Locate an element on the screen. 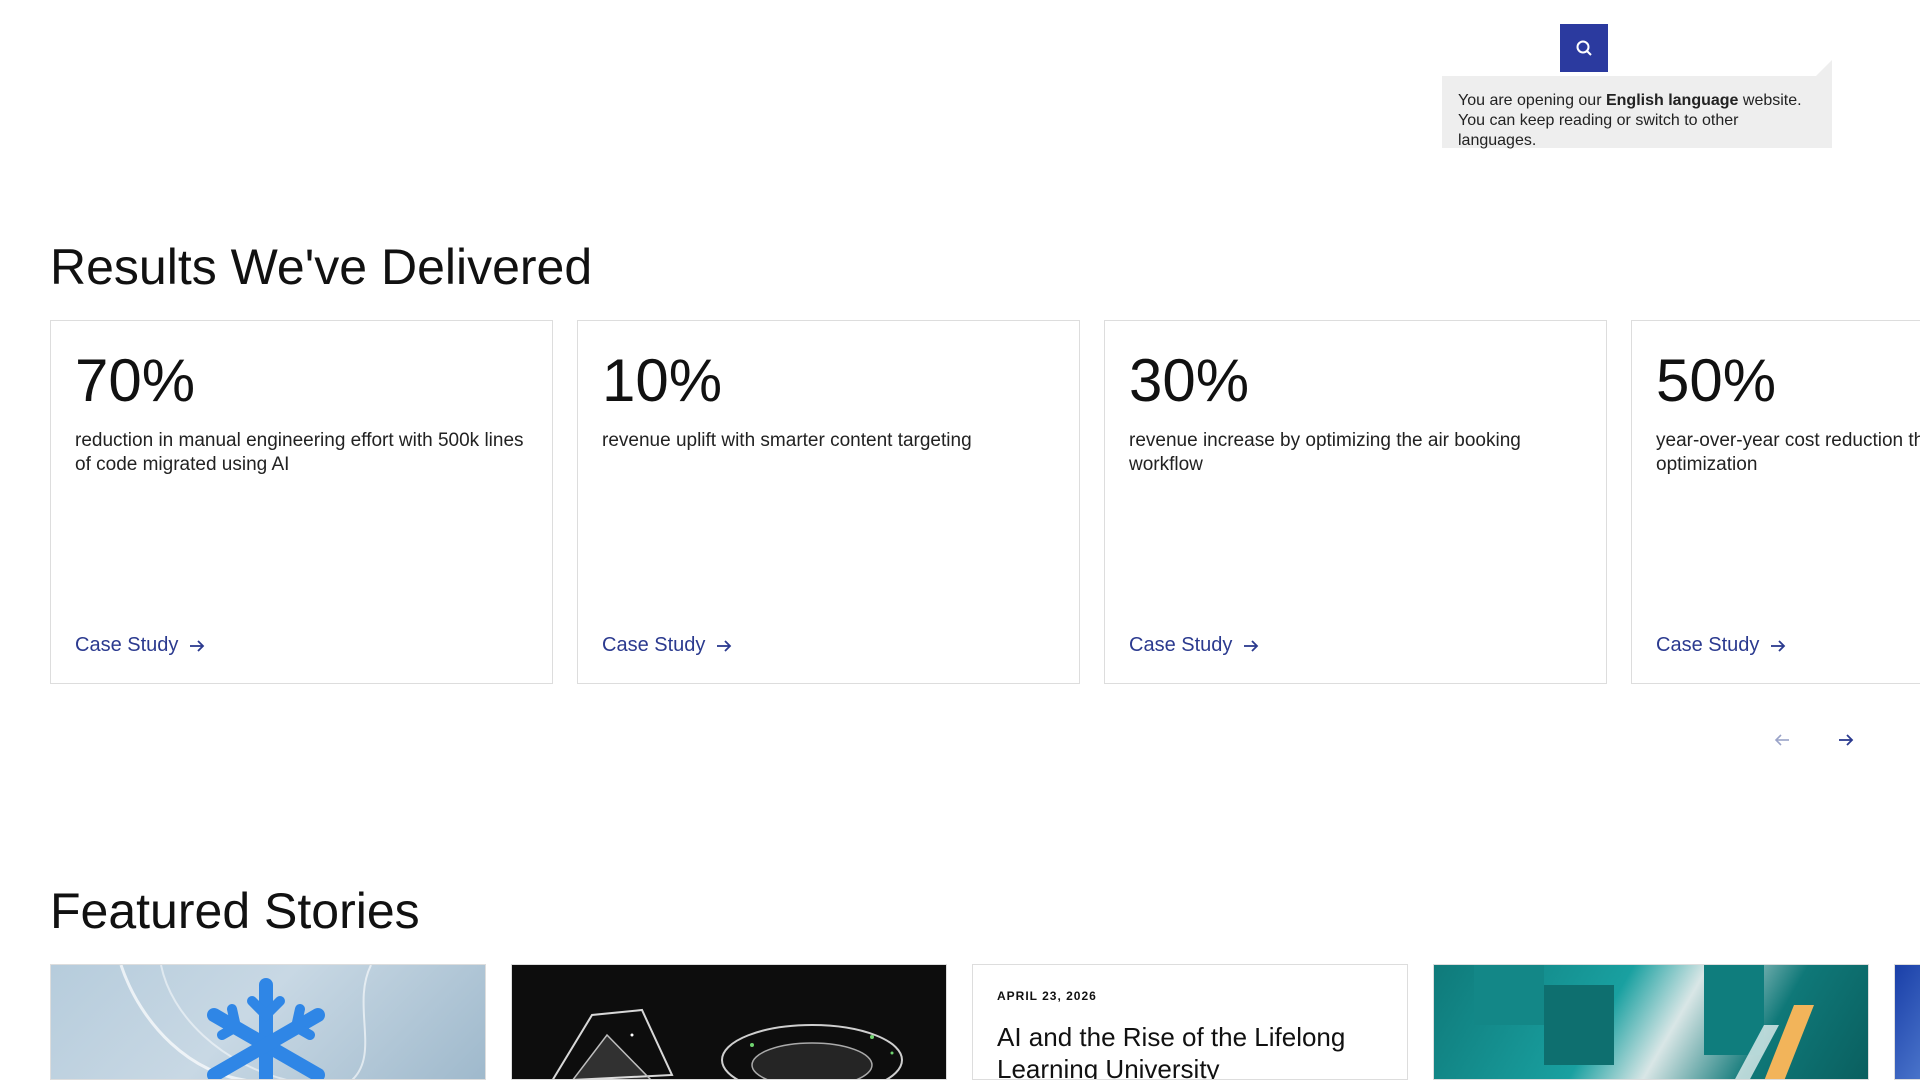 This screenshot has width=1920, height=1080. search-button is located at coordinates (1584, 48).